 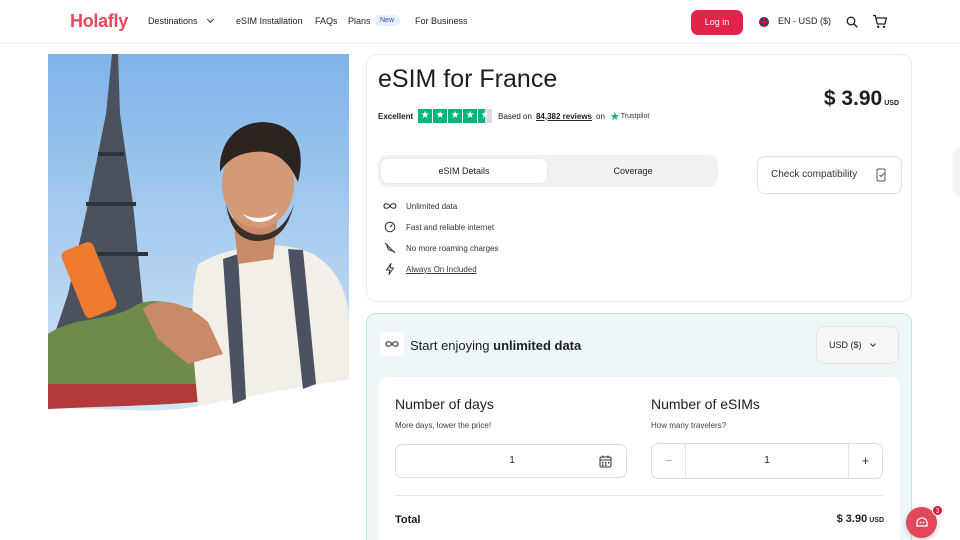 I want to click on divider, so click(x=639, y=495).